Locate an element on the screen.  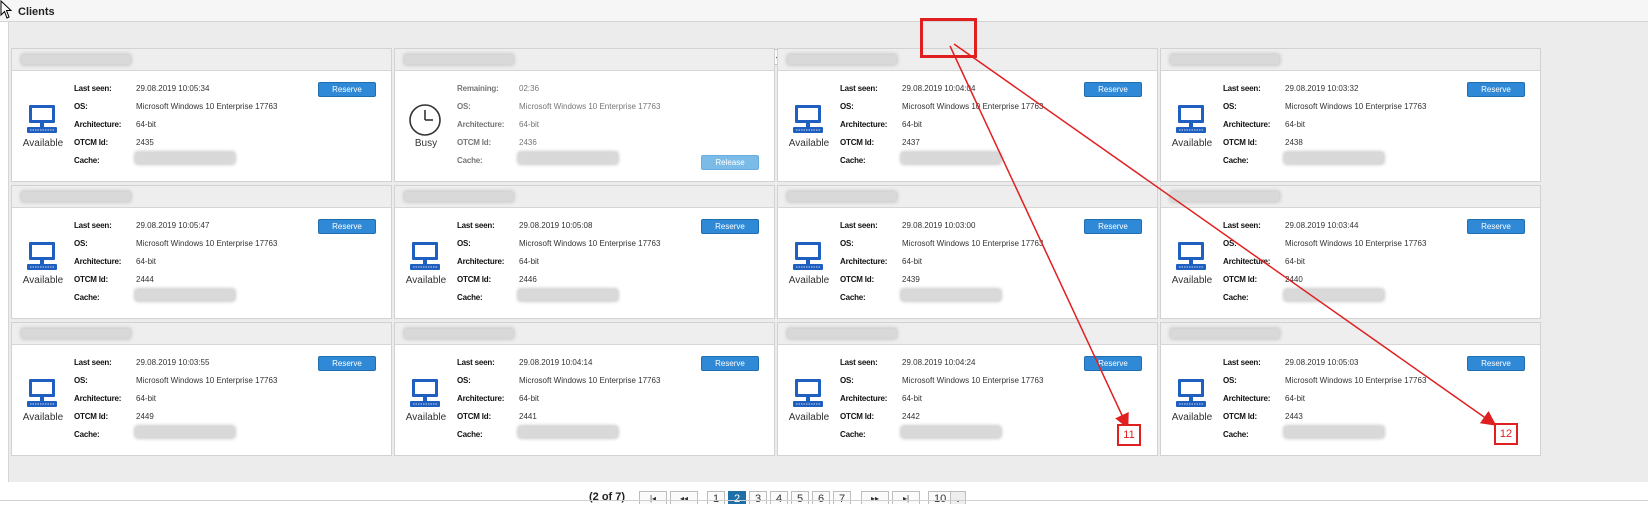
annotation-label-12: 12 is located at coordinates (1506, 434).